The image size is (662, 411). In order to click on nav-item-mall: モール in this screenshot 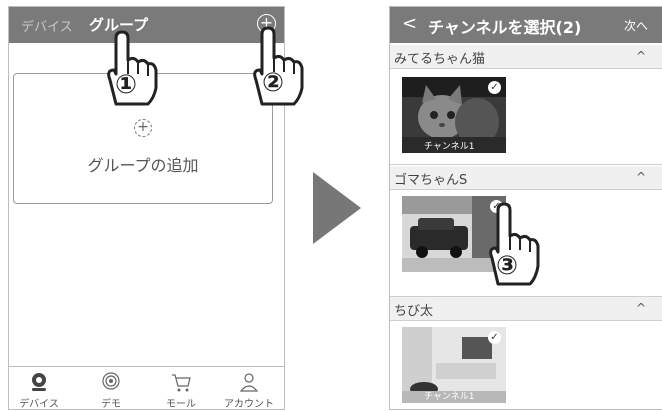, I will do `click(181, 390)`.